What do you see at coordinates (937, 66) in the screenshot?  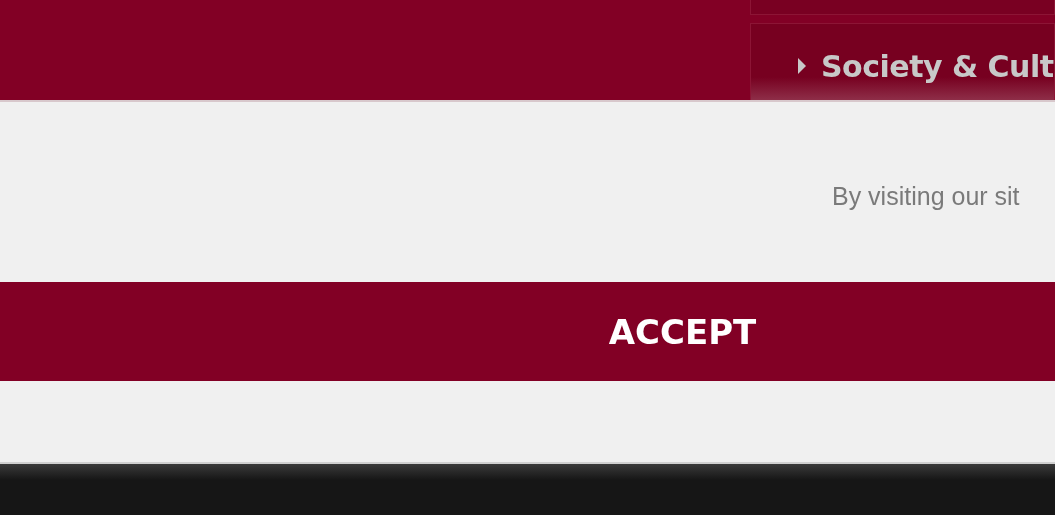 I see `menu-label: Society & Cult` at bounding box center [937, 66].